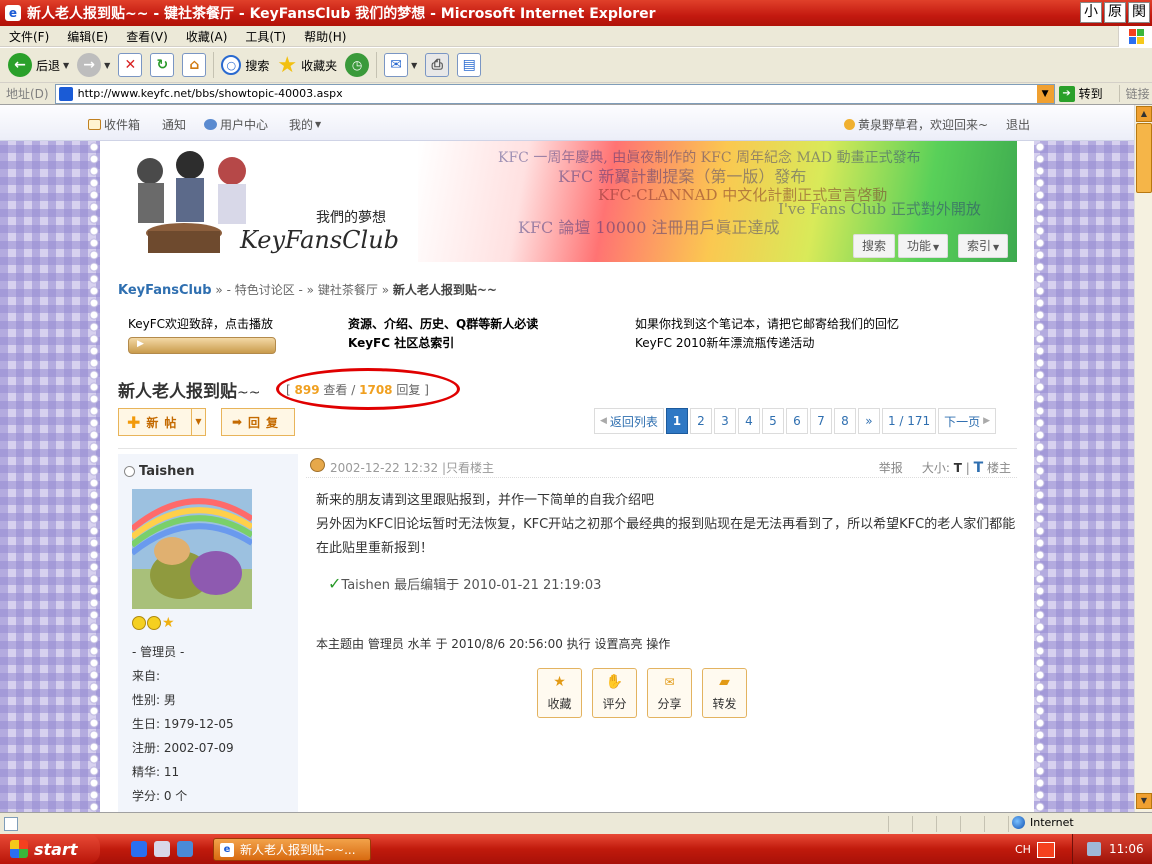 Image resolution: width=1152 pixels, height=864 pixels. What do you see at coordinates (335, 583) in the screenshot?
I see `check-icon: ✓` at bounding box center [335, 583].